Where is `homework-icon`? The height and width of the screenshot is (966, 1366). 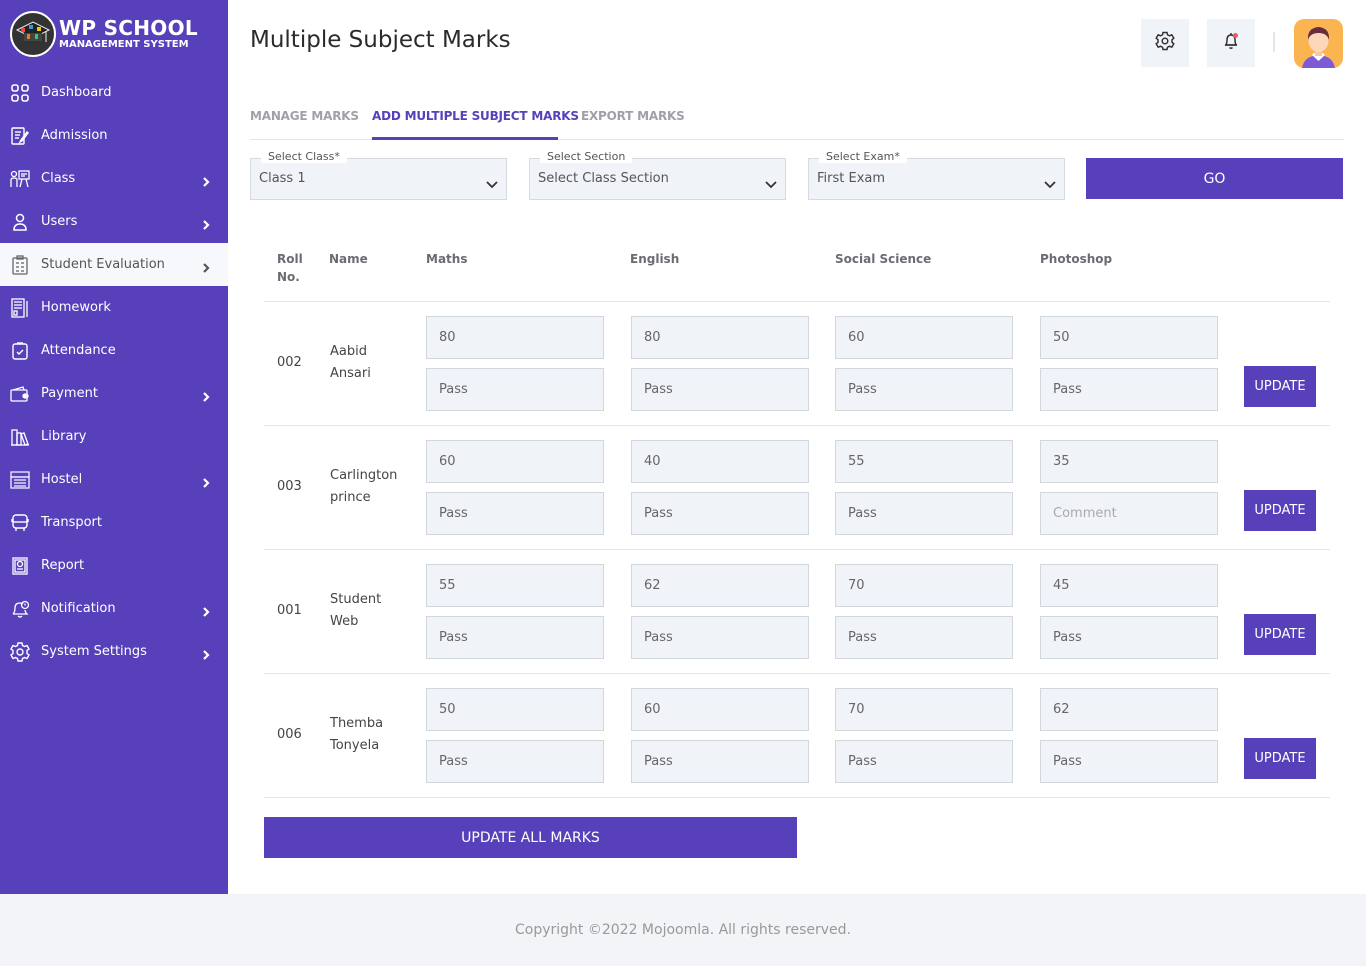 homework-icon is located at coordinates (20, 307).